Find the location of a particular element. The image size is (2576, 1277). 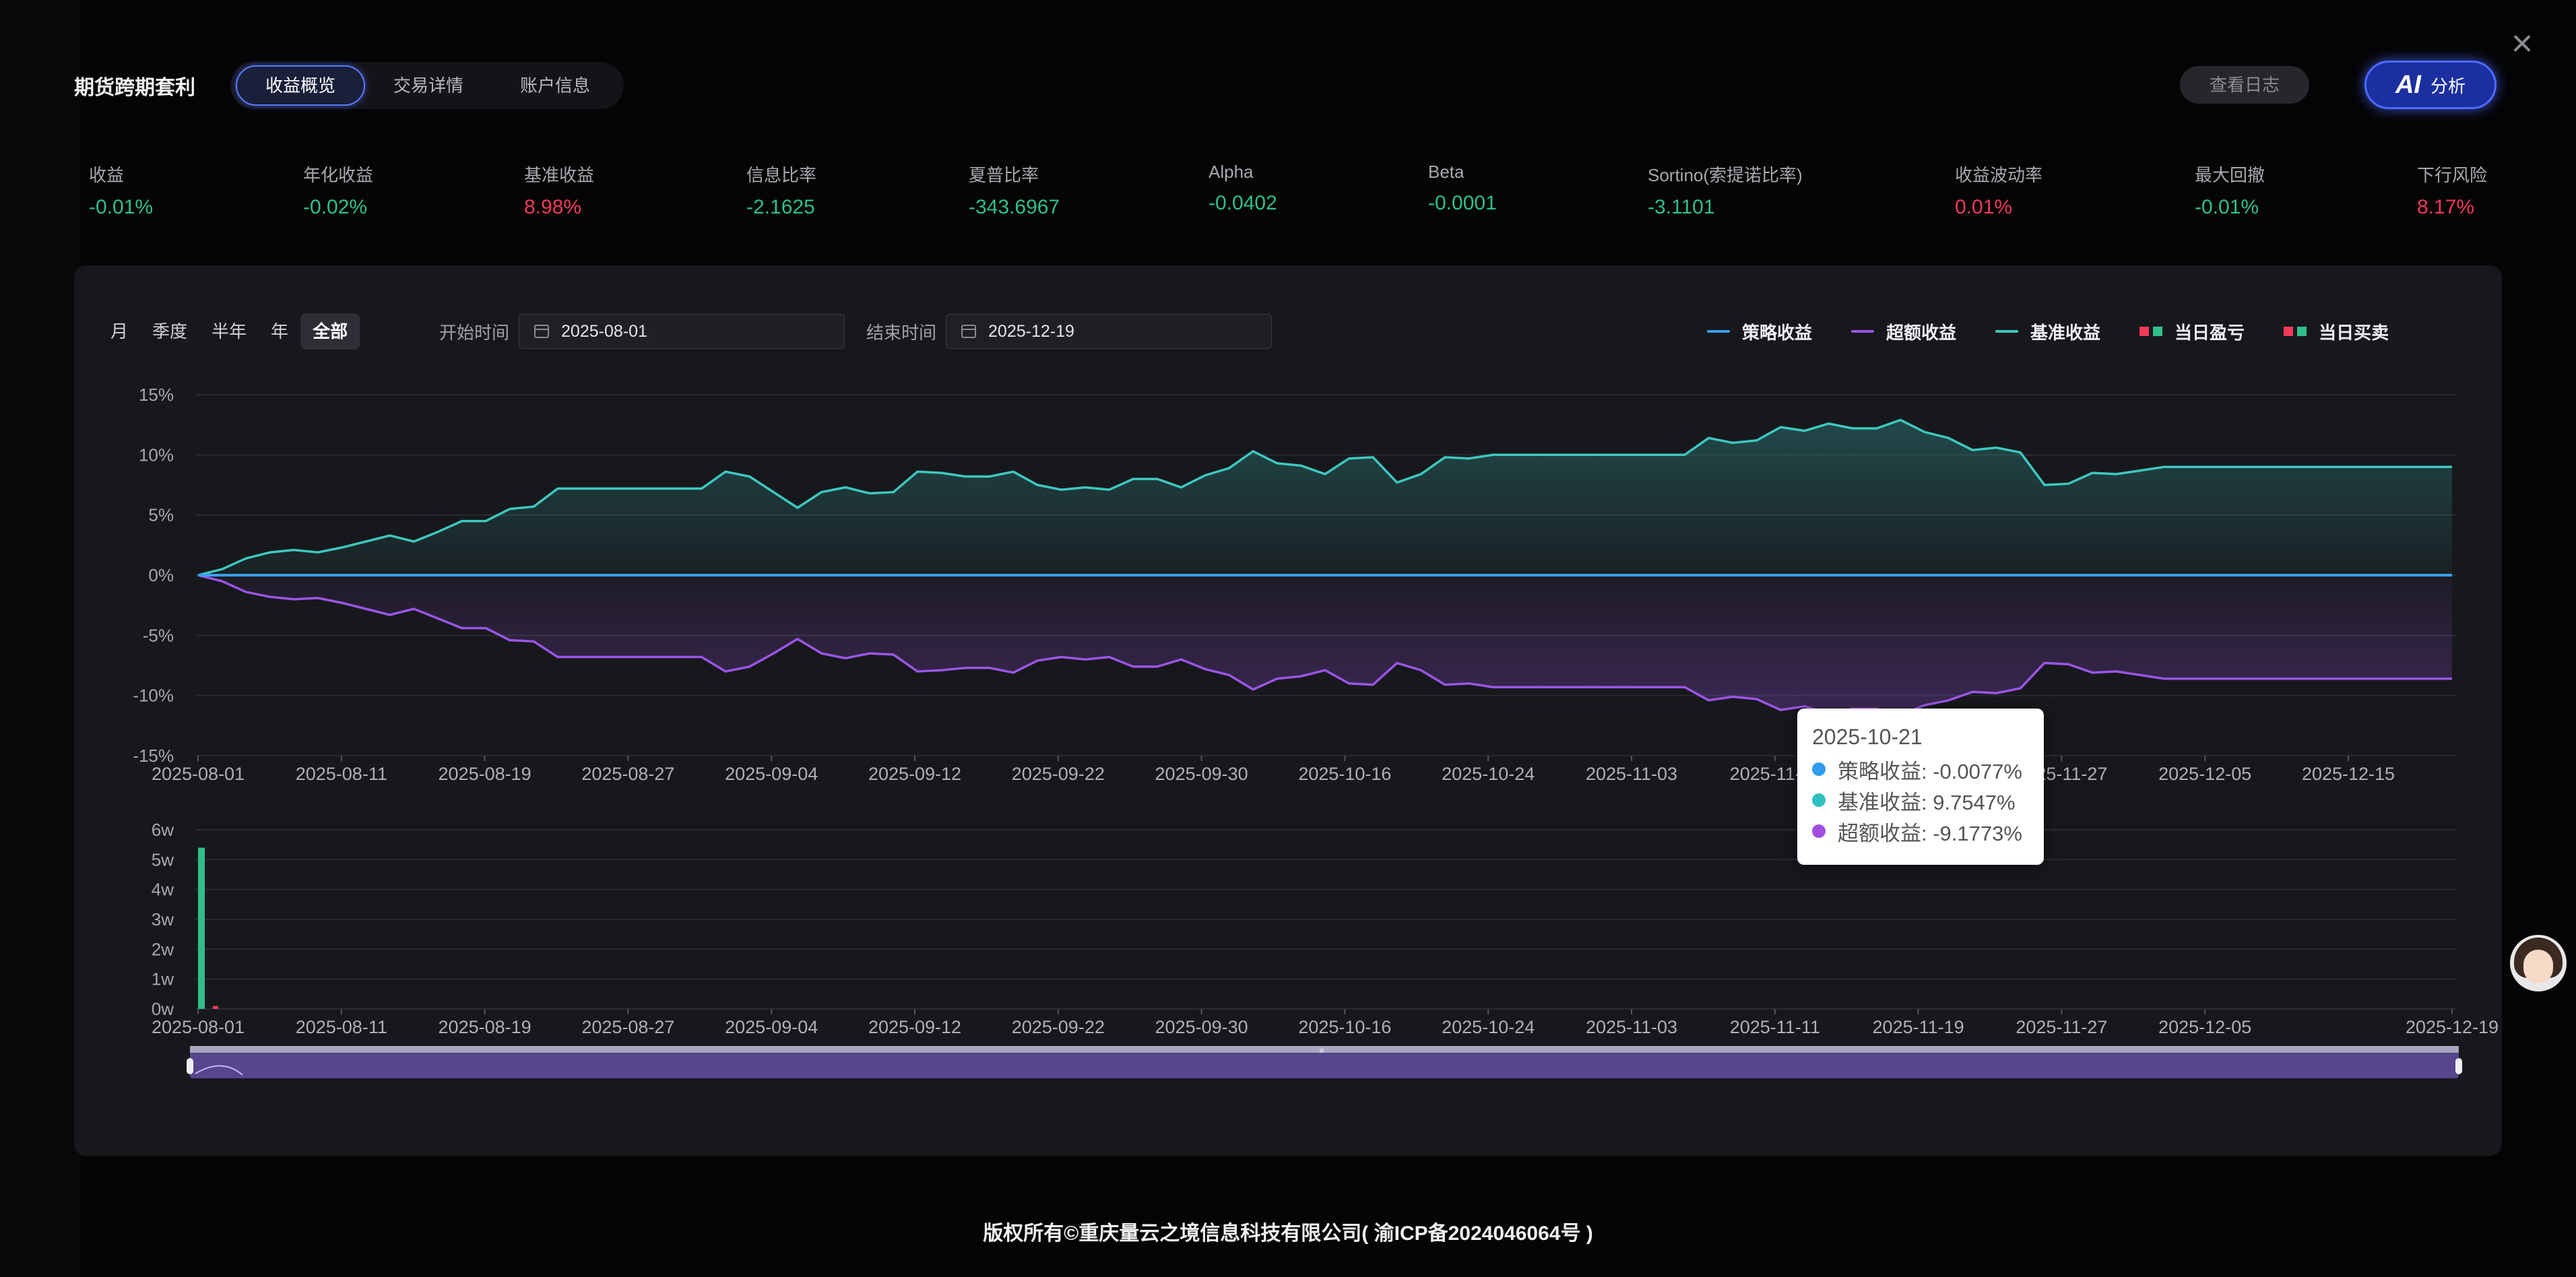

legend-daily-trades: 当日买卖 is located at coordinates (2336, 331).